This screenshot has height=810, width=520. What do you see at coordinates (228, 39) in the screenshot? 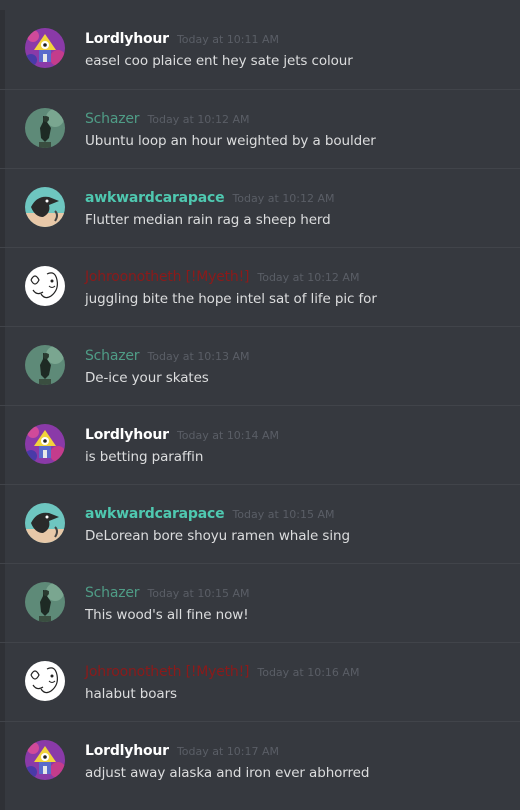
I see `timestamp: Today at 10:11 AM` at bounding box center [228, 39].